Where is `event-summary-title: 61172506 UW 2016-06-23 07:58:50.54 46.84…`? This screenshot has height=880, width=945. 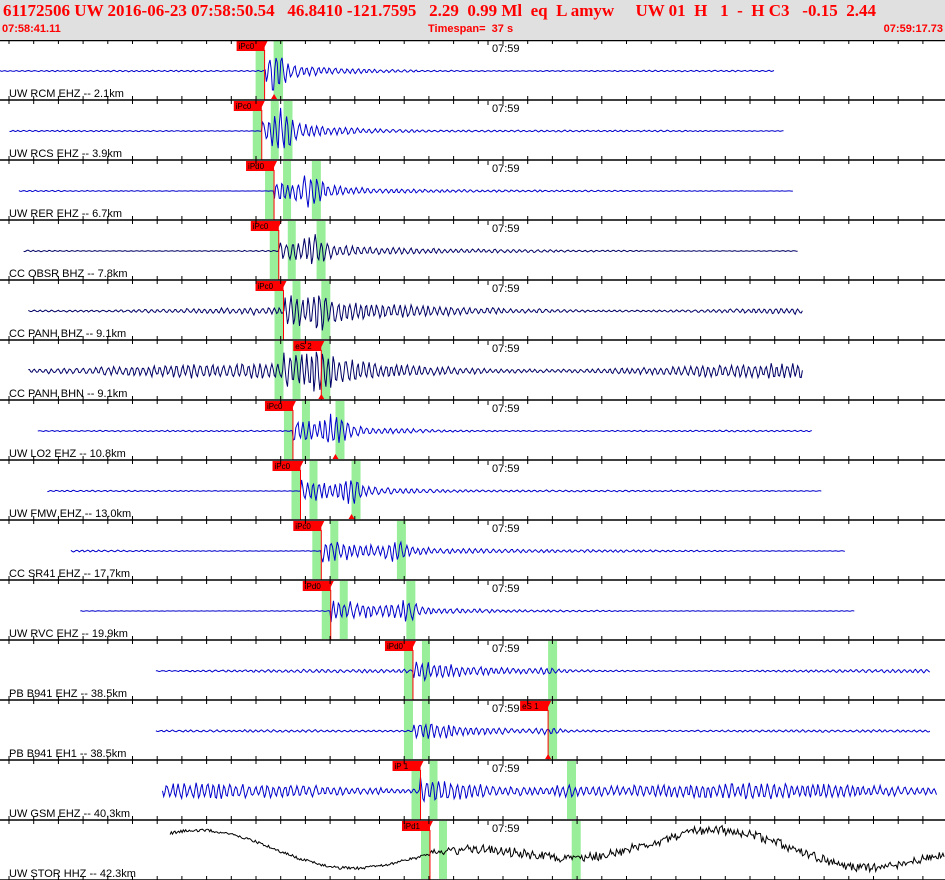 event-summary-title: 61172506 UW 2016-06-23 07:58:50.54 46.84… is located at coordinates (439, 10).